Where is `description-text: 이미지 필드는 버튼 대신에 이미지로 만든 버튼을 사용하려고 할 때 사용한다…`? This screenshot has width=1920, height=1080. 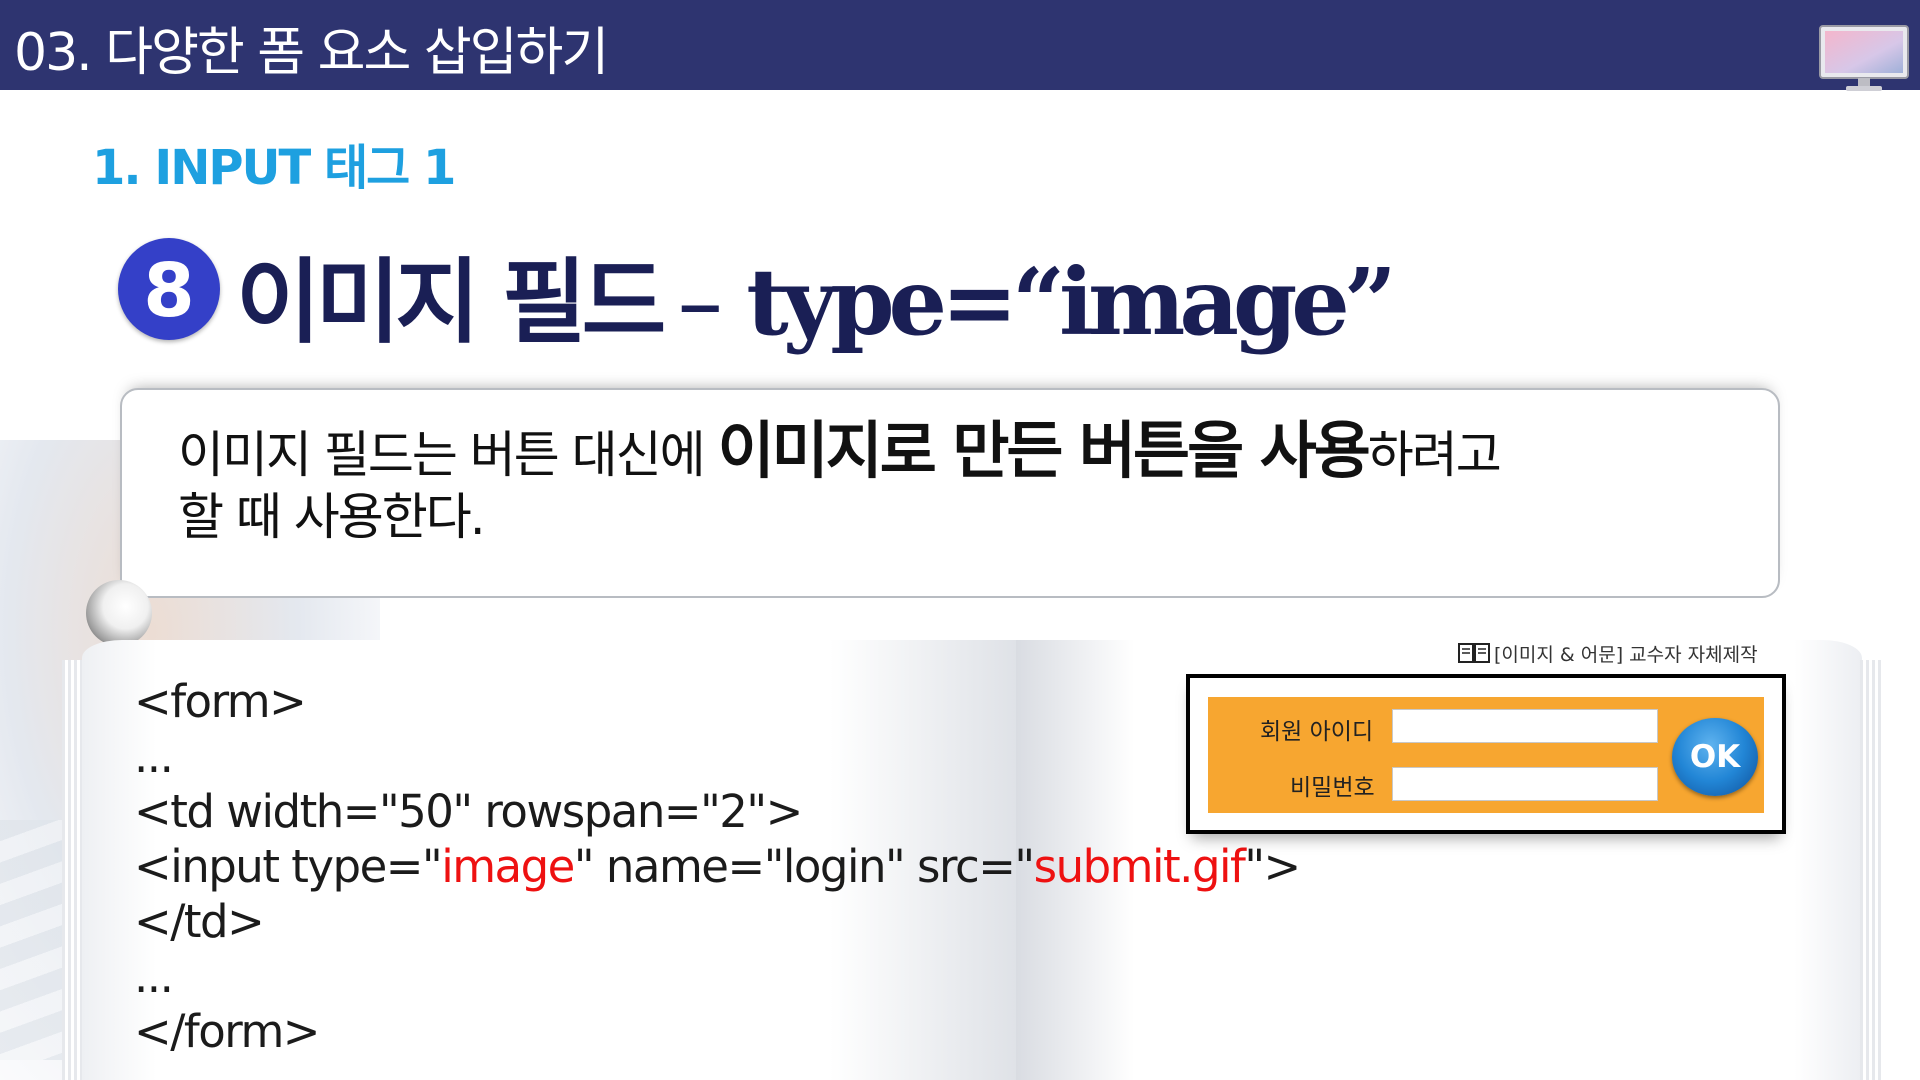 description-text: 이미지 필드는 버튼 대신에 이미지로 만든 버튼을 사용하려고 할 때 사용한다… is located at coordinates (958, 484).